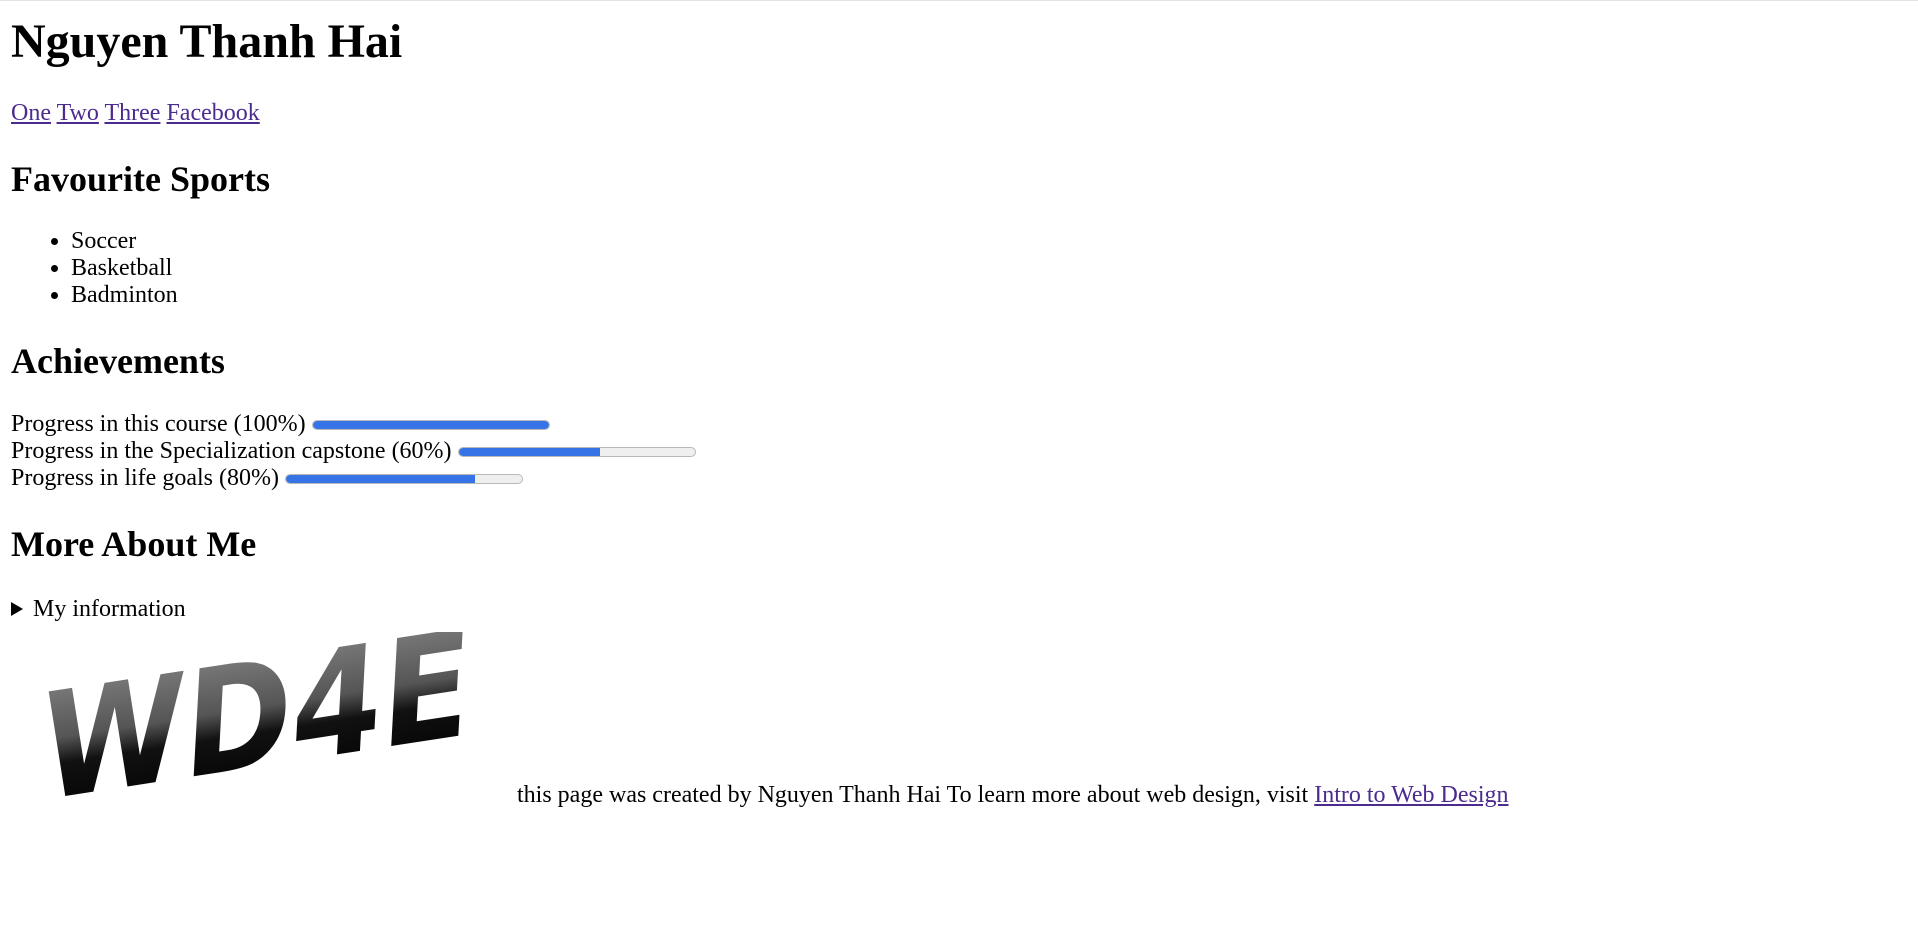 The height and width of the screenshot is (941, 1918). Describe the element at coordinates (207, 41) in the screenshot. I see `page-title: Nguyen Thanh Hai` at that location.